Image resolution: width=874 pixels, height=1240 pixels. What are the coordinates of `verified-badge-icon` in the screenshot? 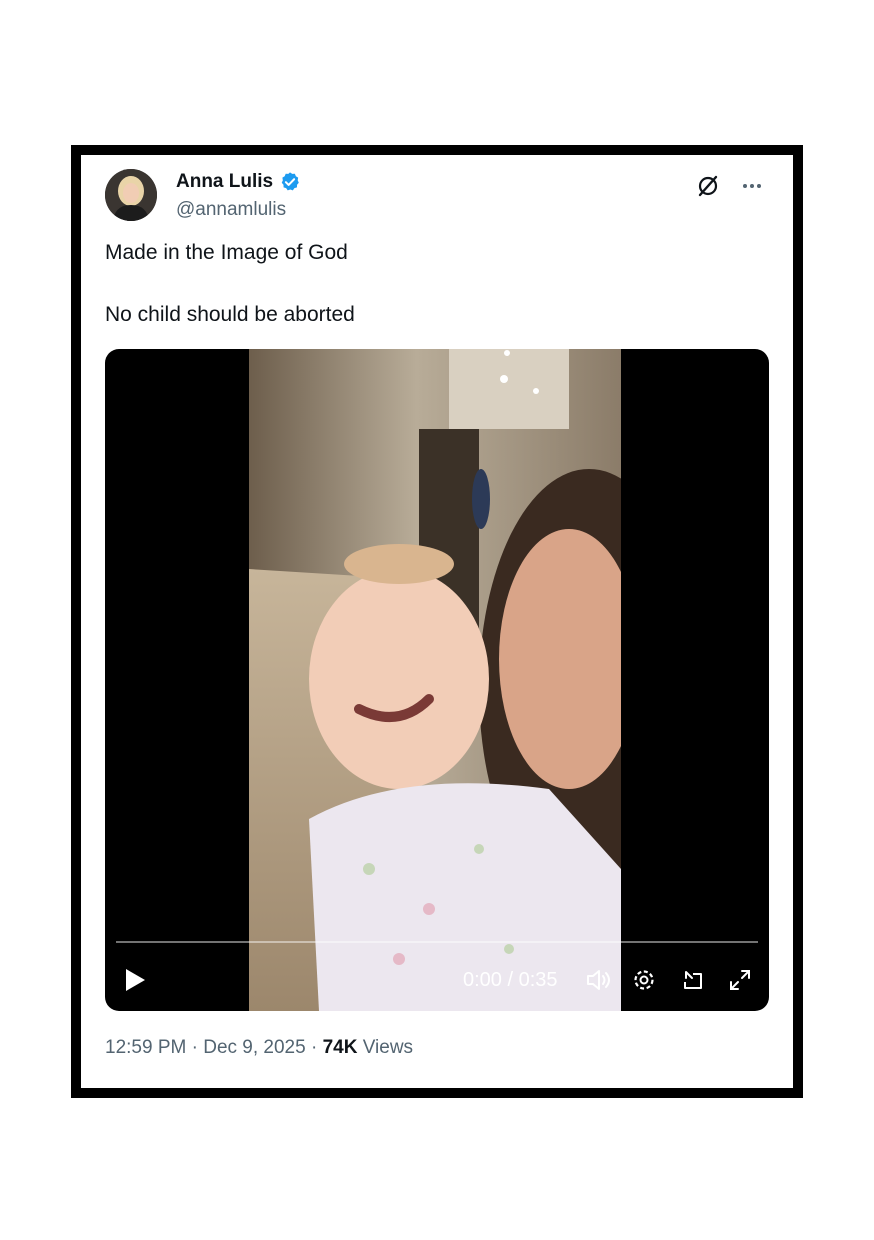 It's located at (290, 181).